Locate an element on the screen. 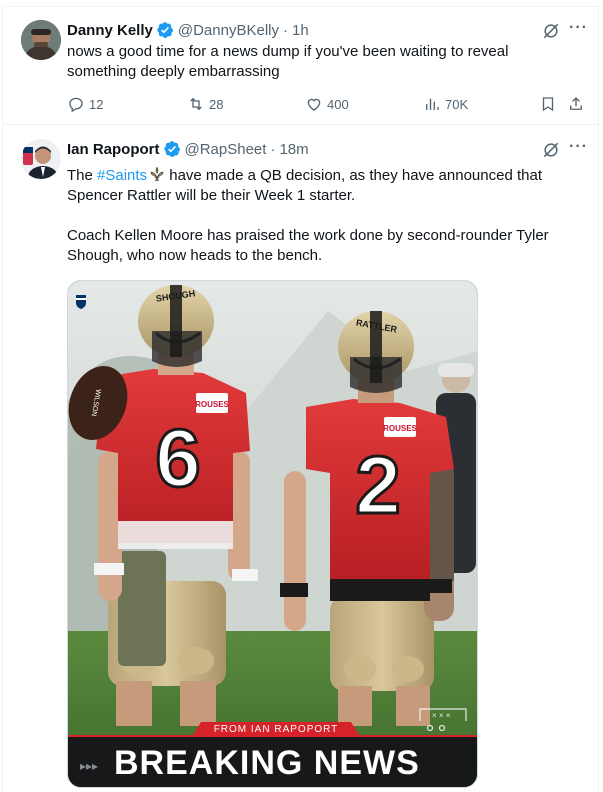 Image resolution: width=603 pixels, height=792 pixels. repost-icon is located at coordinates (196, 104).